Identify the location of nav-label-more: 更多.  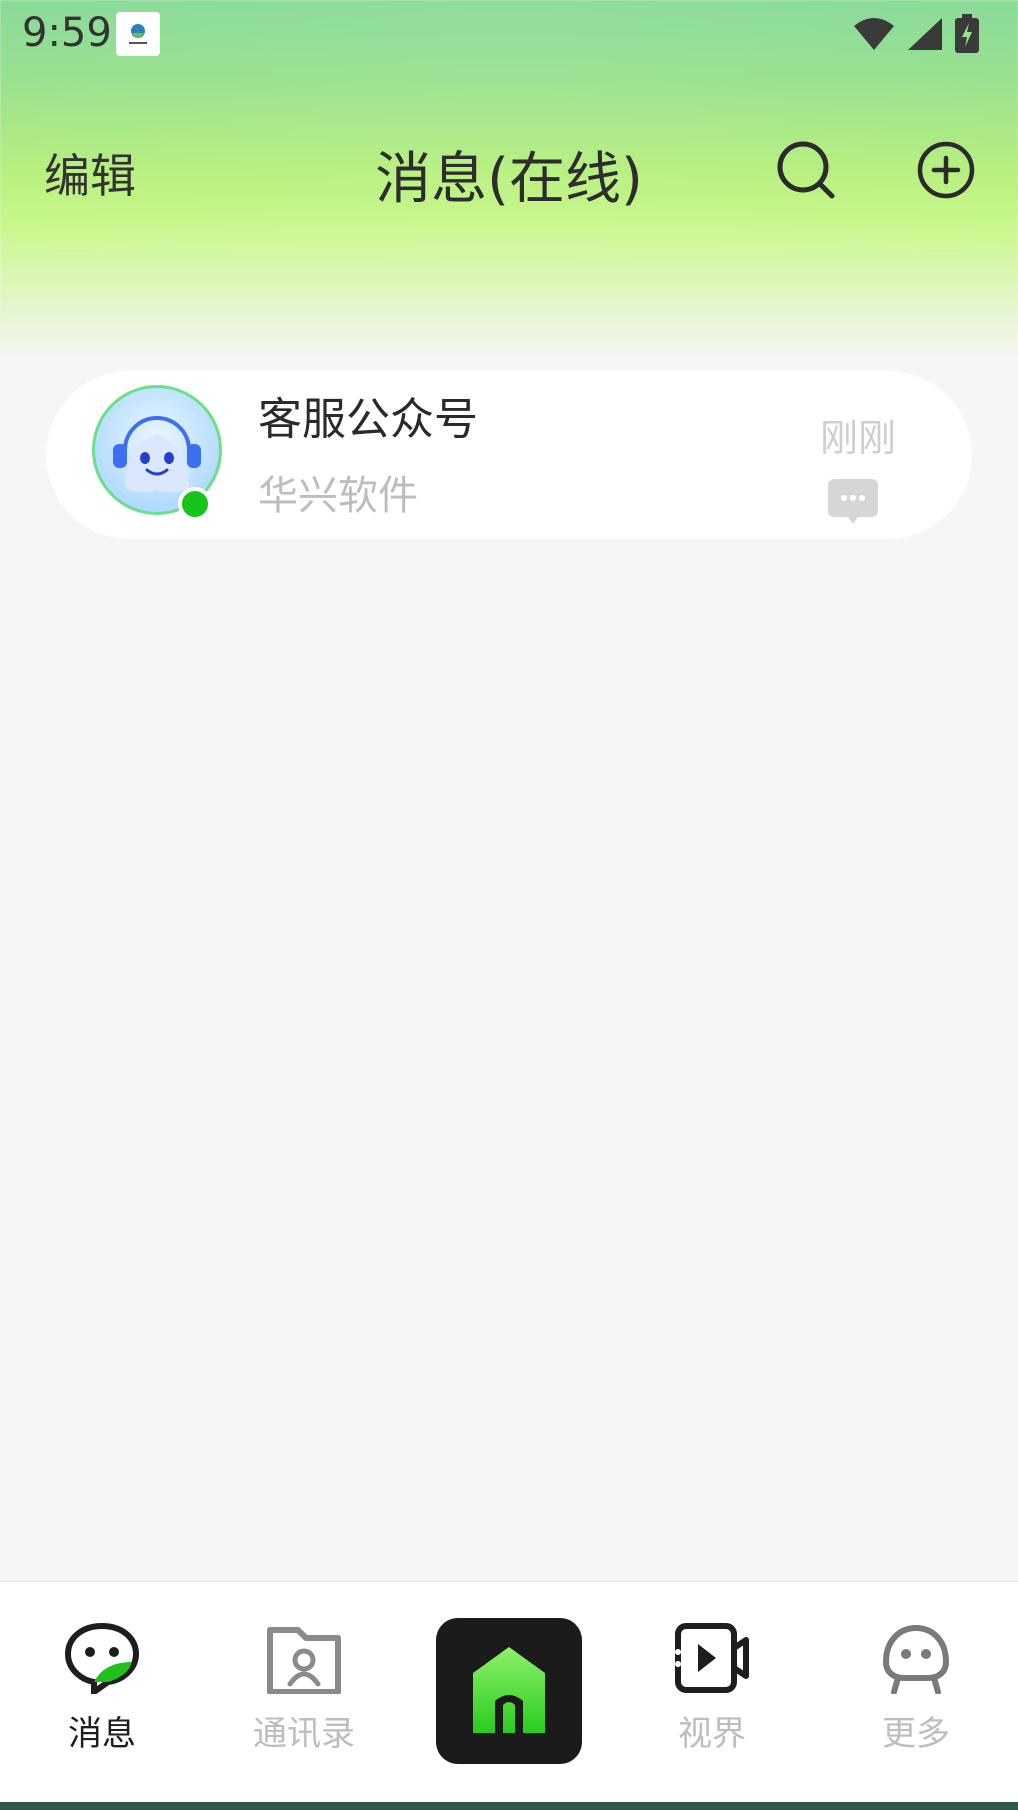
(916, 1734).